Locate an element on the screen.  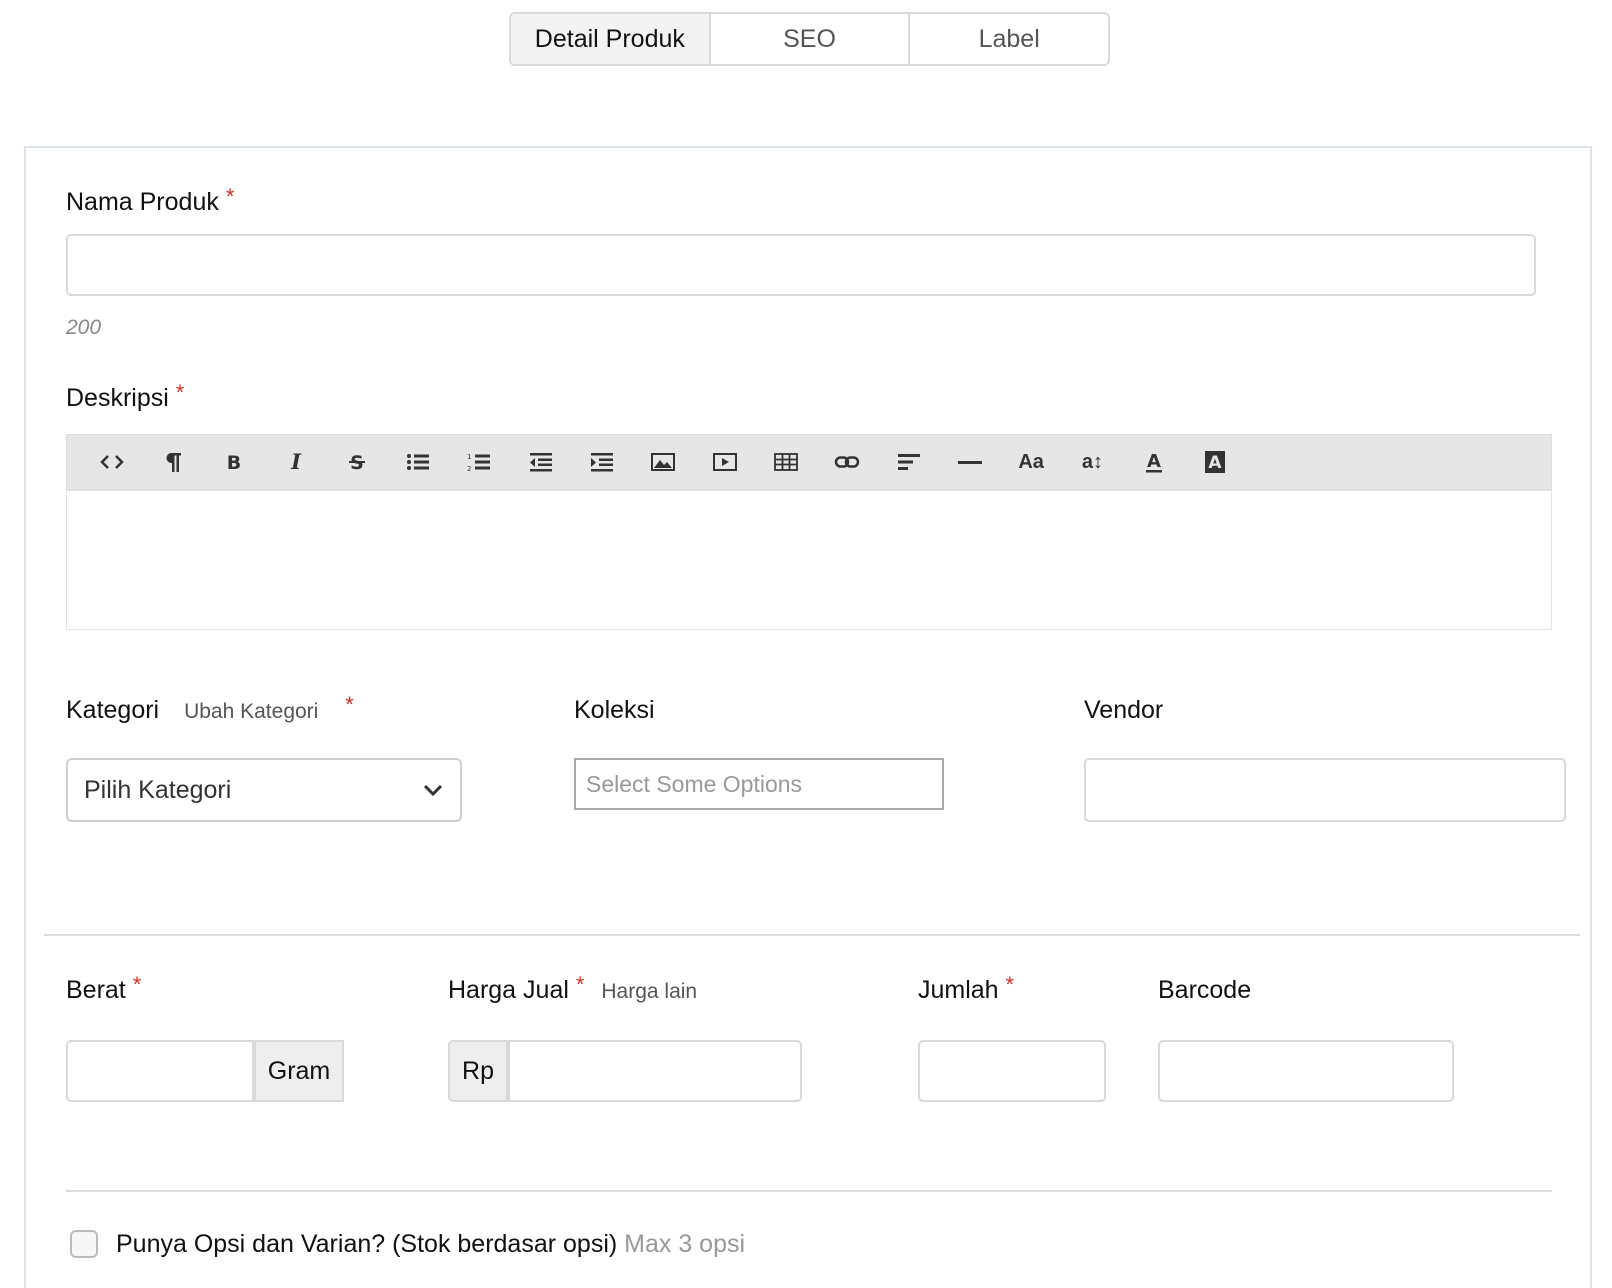
chevron-down-icon is located at coordinates (433, 790).